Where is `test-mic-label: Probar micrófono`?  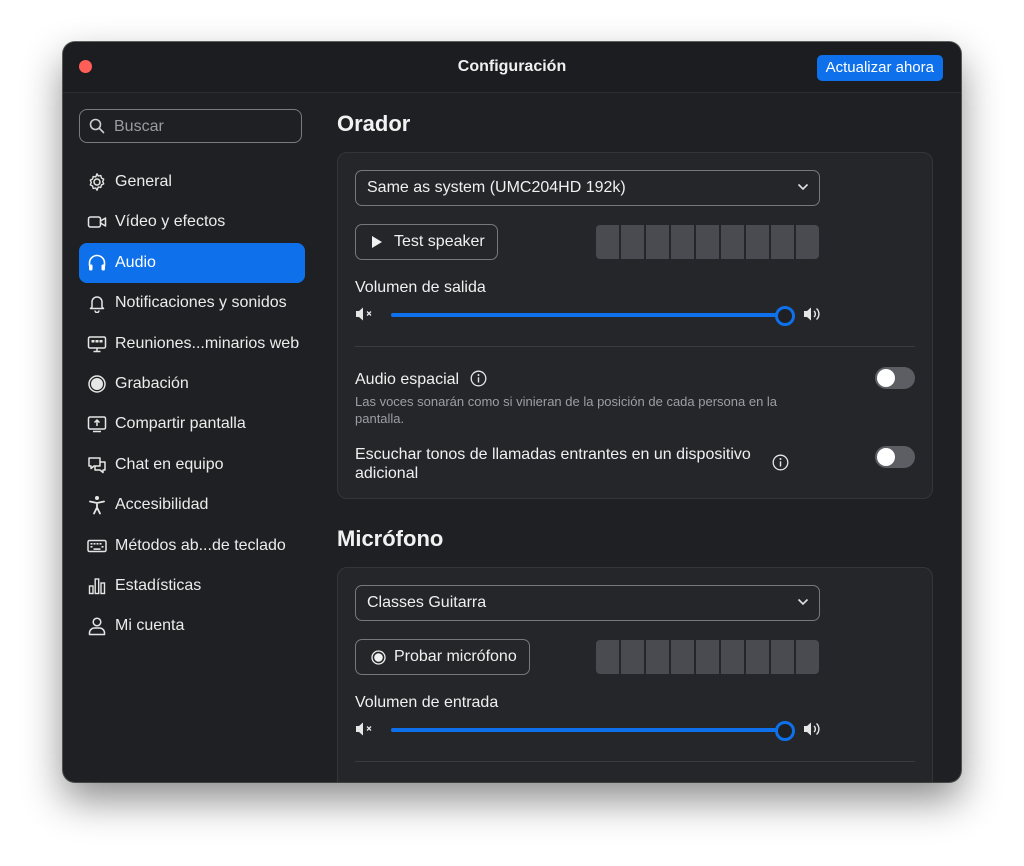 test-mic-label: Probar micrófono is located at coordinates (455, 656).